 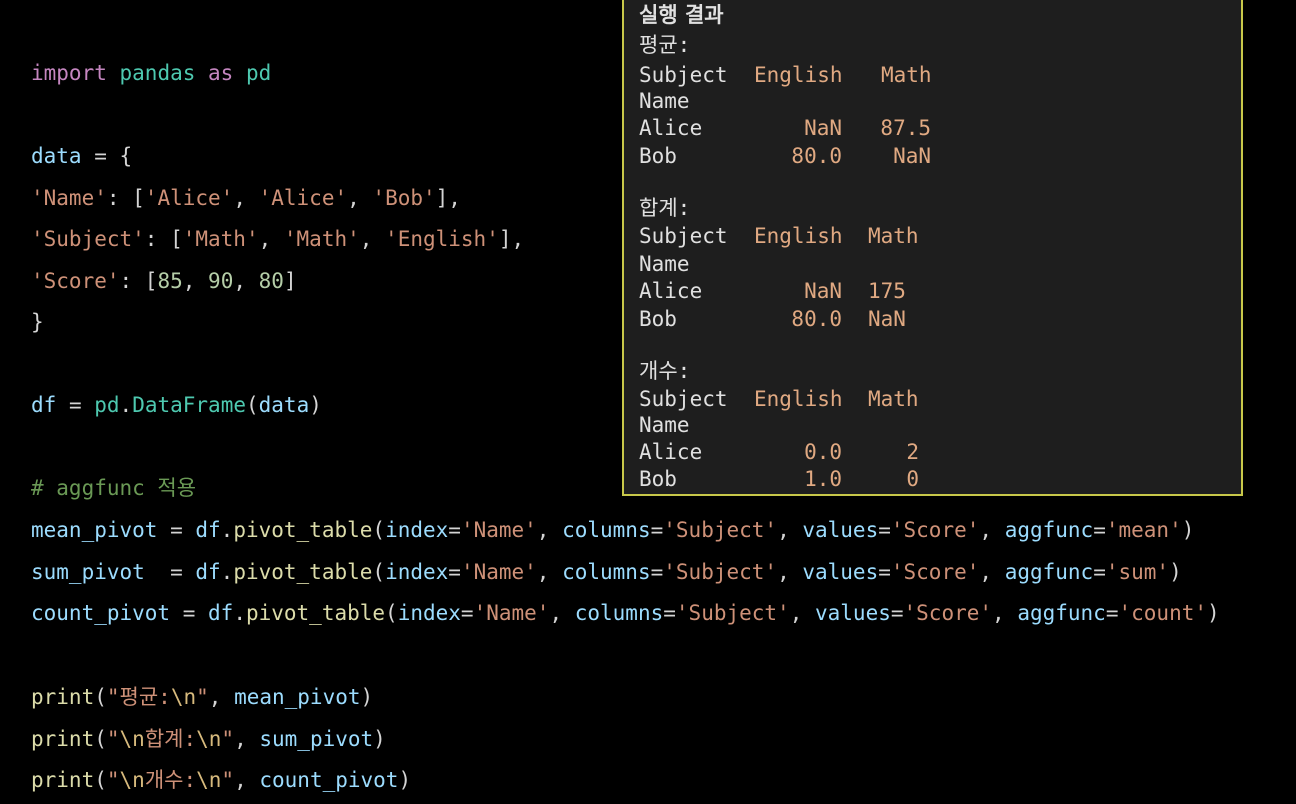 What do you see at coordinates (138, 697) in the screenshot?
I see `code-token: "평균:` at bounding box center [138, 697].